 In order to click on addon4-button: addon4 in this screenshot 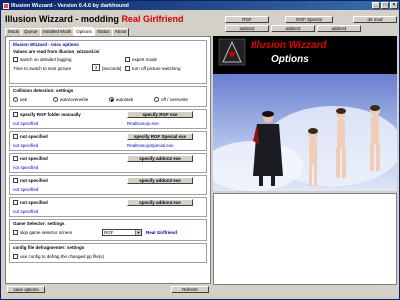, I will do `click(339, 28)`.